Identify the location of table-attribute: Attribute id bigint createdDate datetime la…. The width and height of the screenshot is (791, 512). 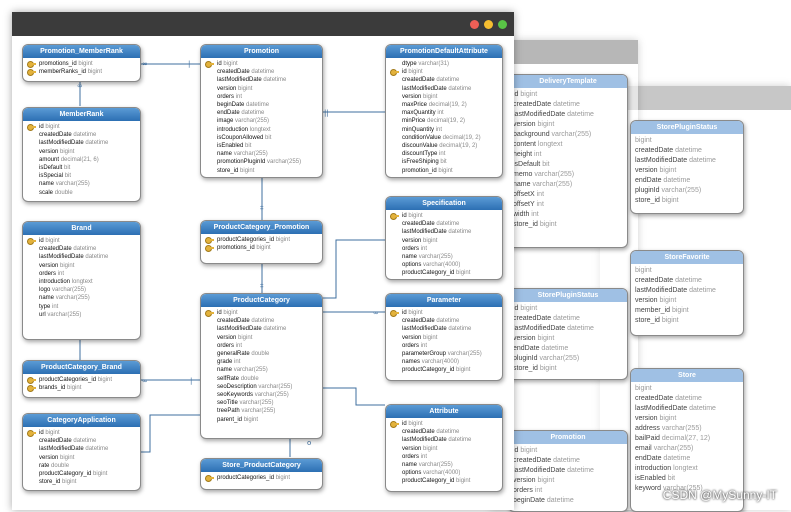
(444, 448).